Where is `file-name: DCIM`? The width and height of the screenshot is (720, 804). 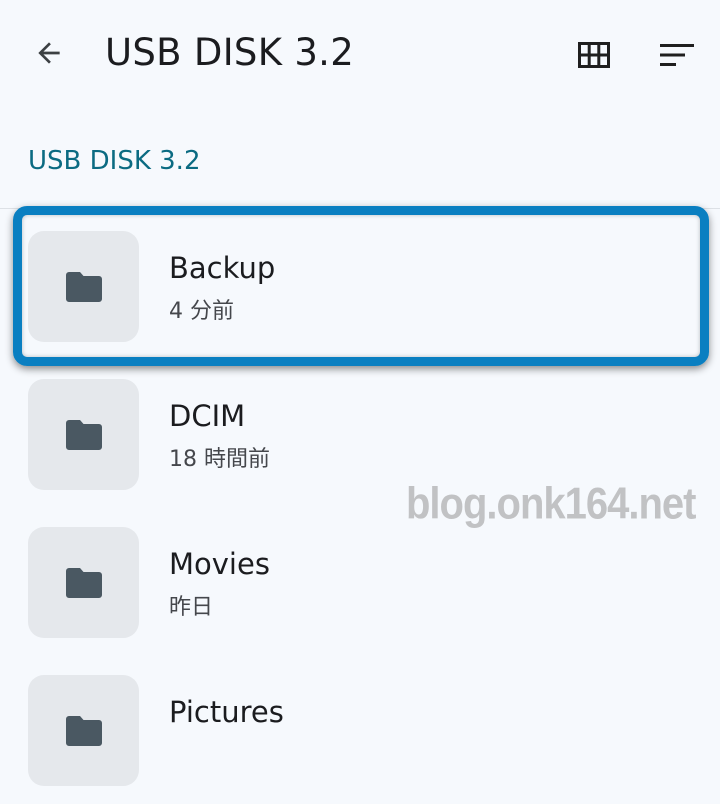 file-name: DCIM is located at coordinates (207, 416).